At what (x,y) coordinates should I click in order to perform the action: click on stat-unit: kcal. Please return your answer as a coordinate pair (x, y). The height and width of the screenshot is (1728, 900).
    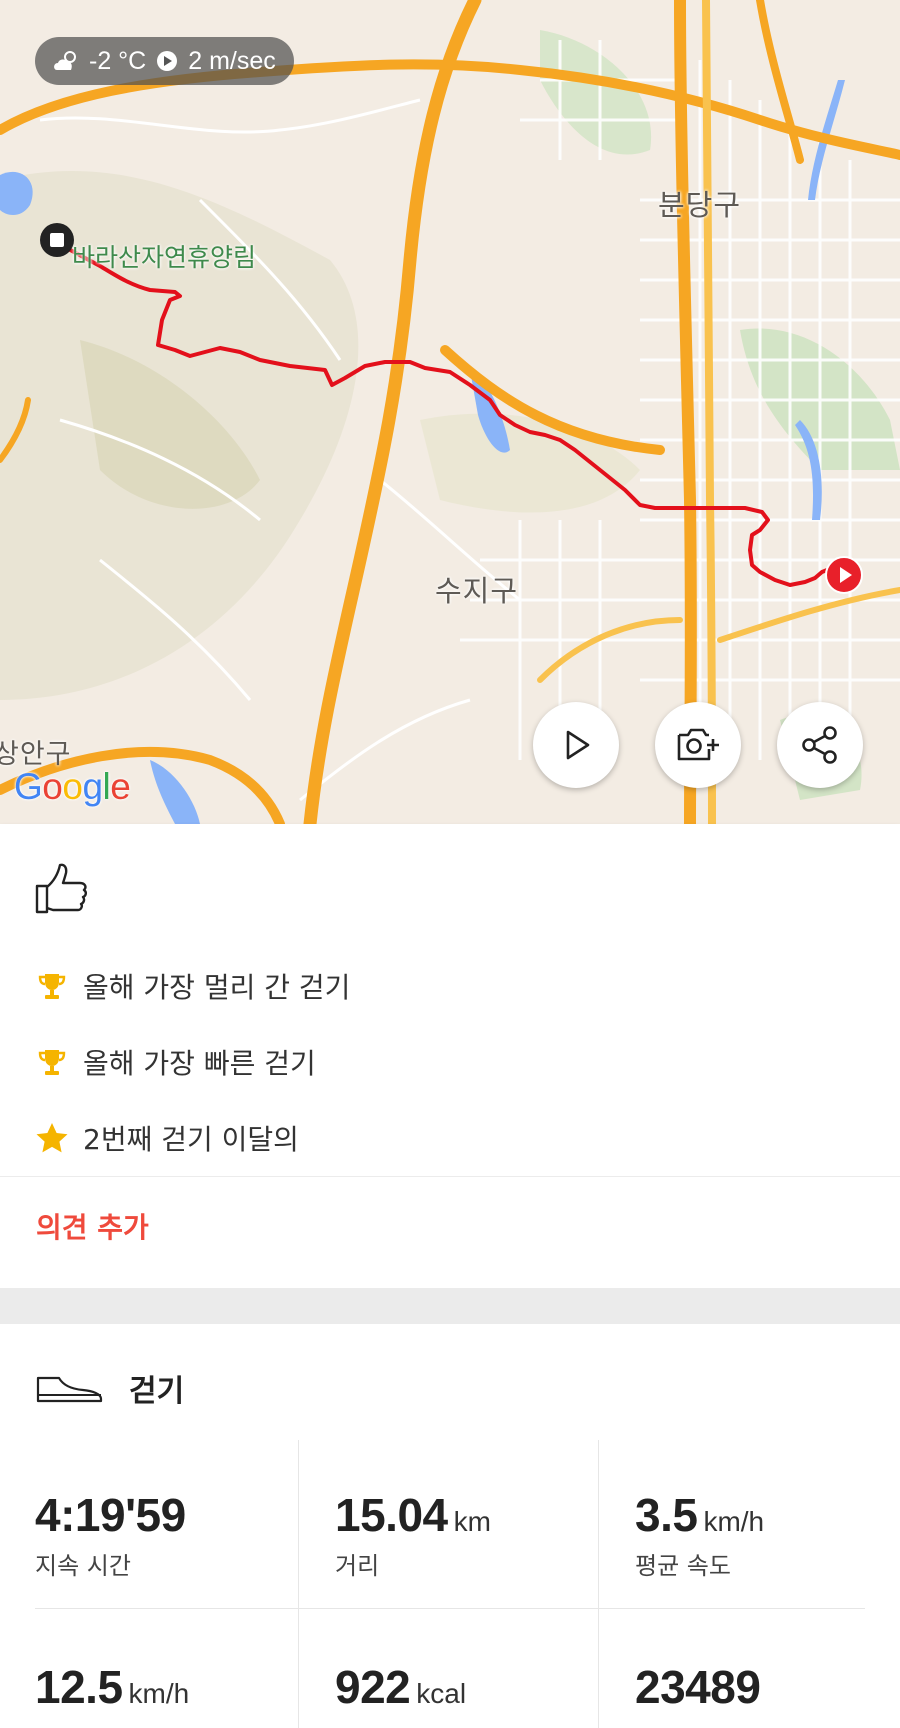
    Looking at the image, I should click on (441, 1693).